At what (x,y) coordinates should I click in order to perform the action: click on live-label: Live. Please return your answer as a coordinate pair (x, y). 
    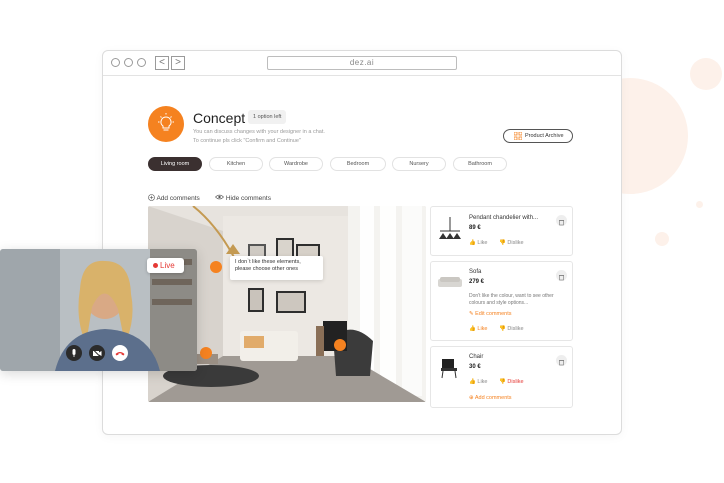
    Looking at the image, I should click on (167, 265).